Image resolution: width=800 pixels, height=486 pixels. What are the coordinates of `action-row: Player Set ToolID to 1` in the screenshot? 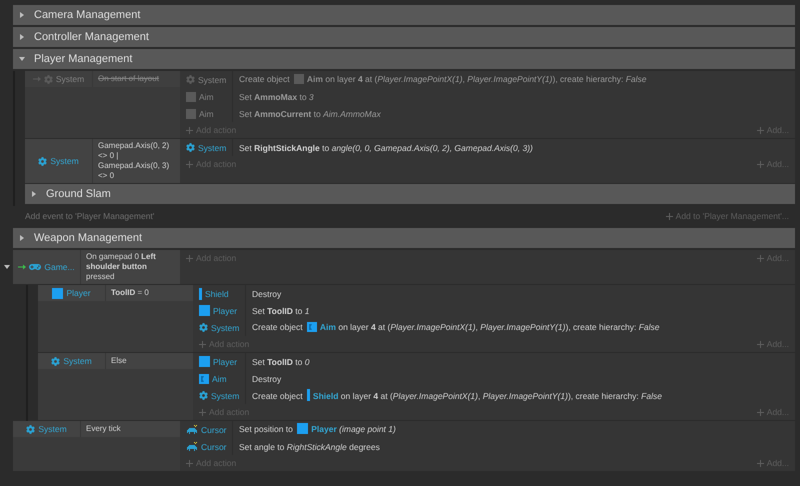 It's located at (494, 310).